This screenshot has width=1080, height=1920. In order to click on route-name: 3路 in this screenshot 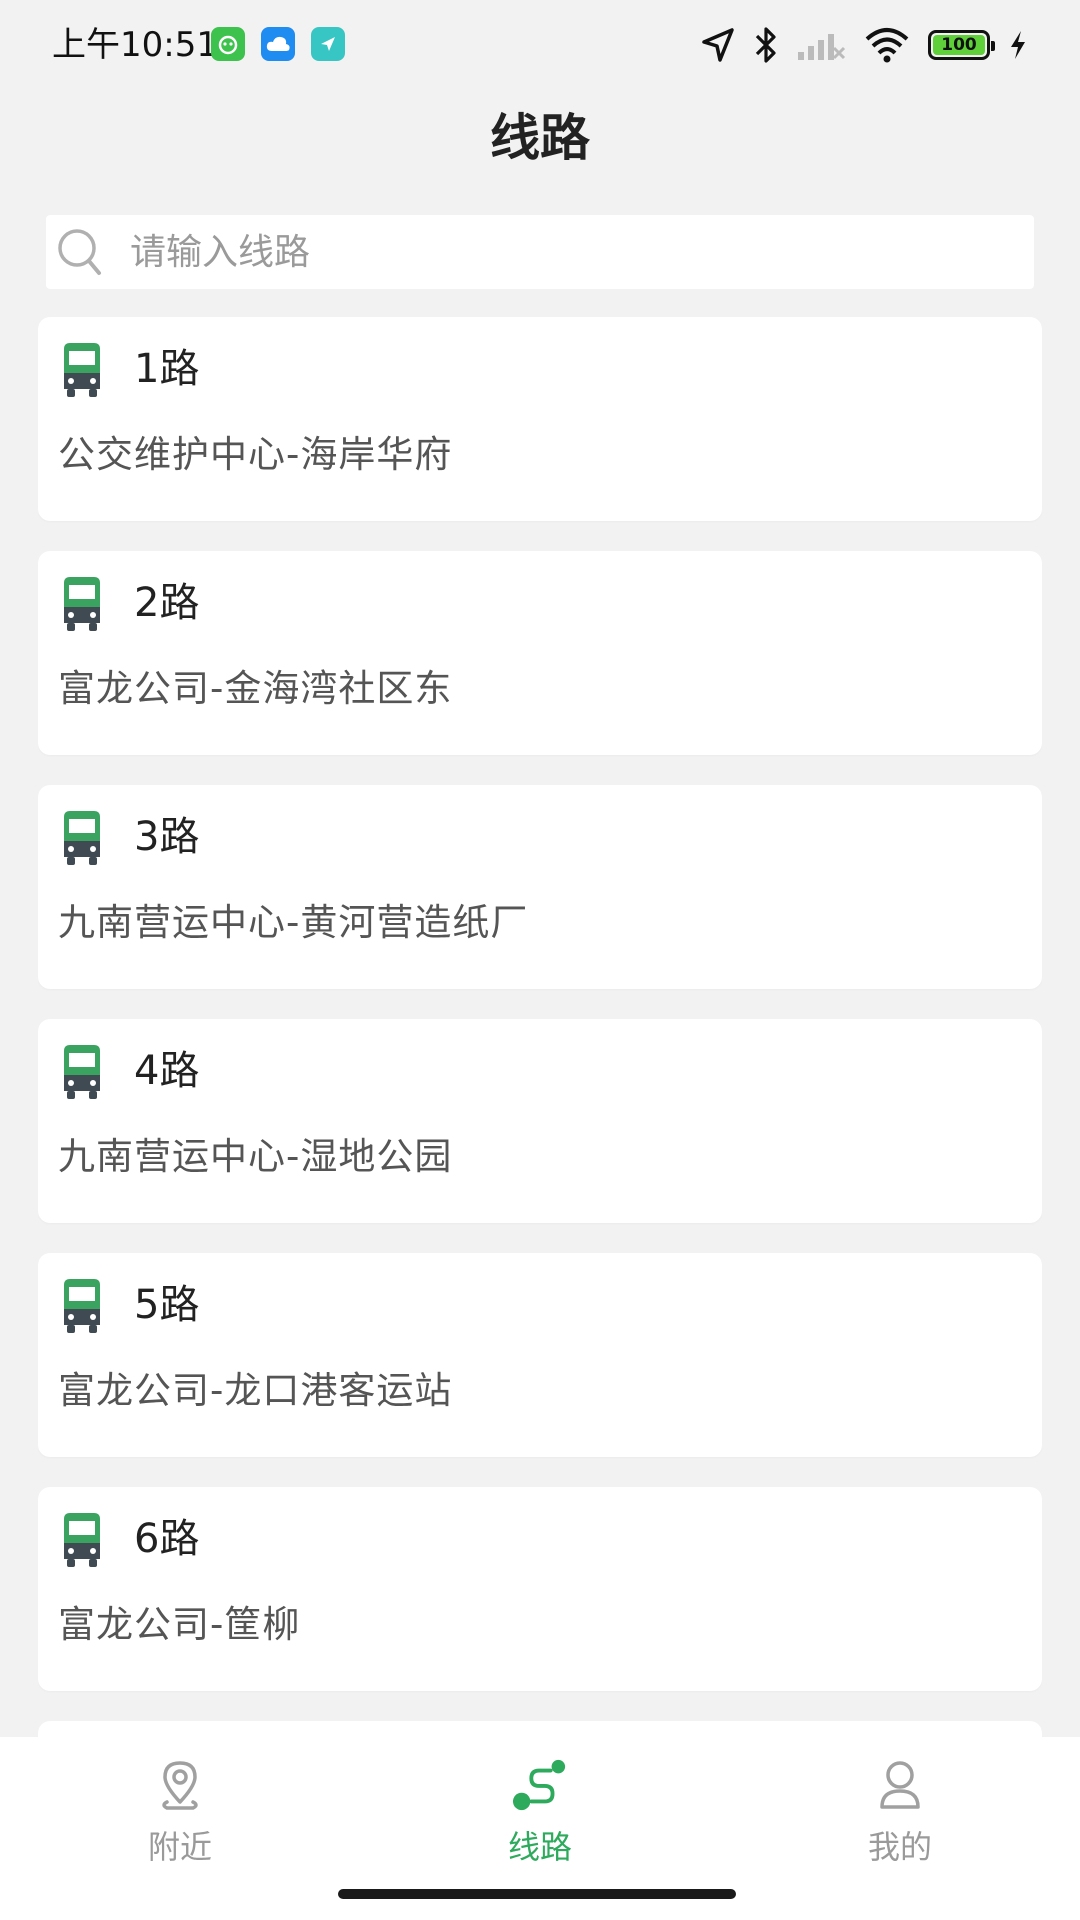, I will do `click(167, 837)`.